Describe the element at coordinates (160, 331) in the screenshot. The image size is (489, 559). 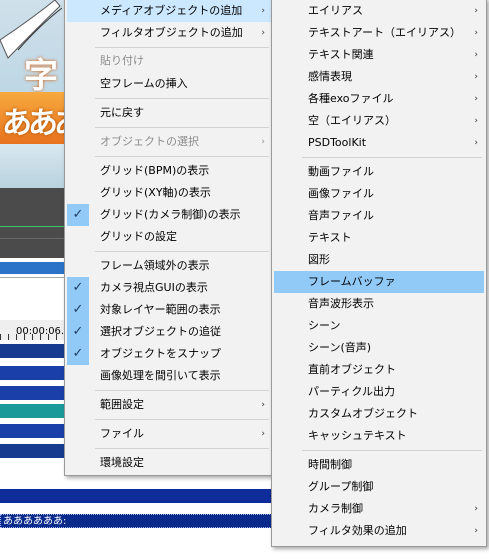
I see `menu-item-label: 選択オブジェクトの追従` at that location.